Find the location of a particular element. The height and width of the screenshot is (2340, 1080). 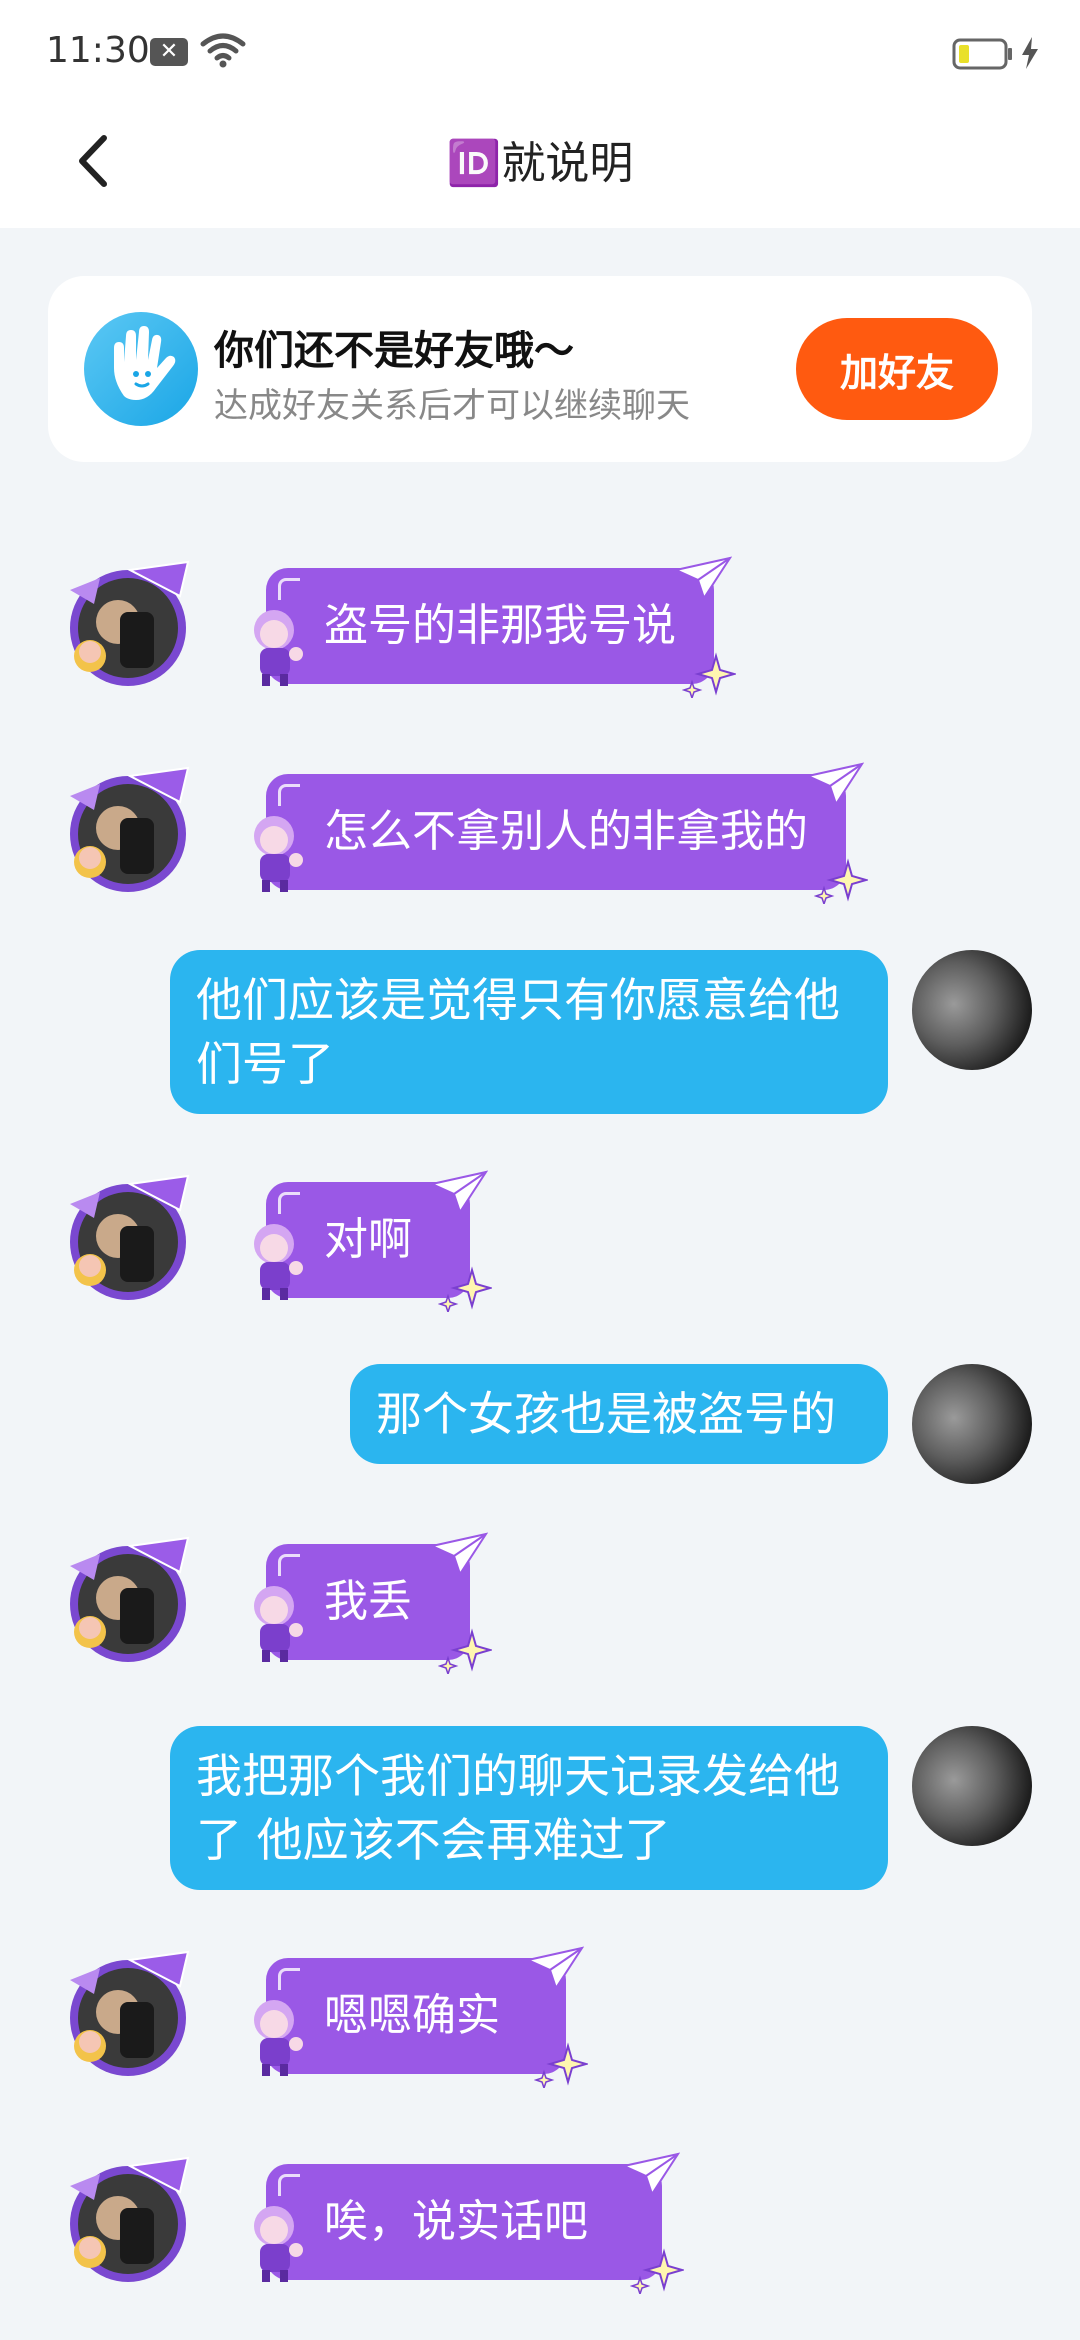

message-row: 盗号的非那我号说 is located at coordinates (540, 631).